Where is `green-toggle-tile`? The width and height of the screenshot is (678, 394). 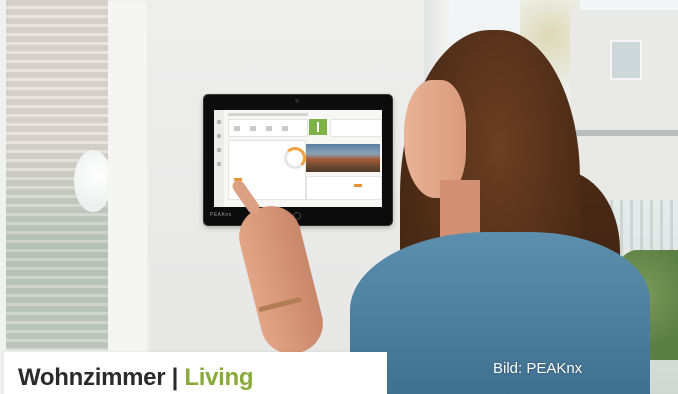 green-toggle-tile is located at coordinates (318, 127).